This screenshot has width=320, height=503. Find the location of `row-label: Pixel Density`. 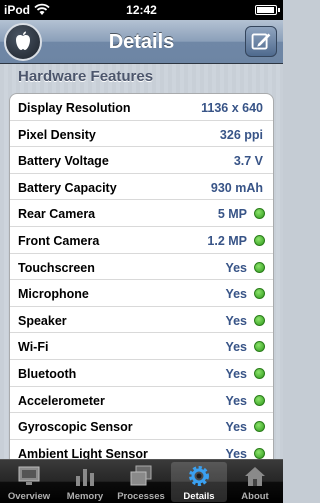

row-label: Pixel Density is located at coordinates (57, 134).